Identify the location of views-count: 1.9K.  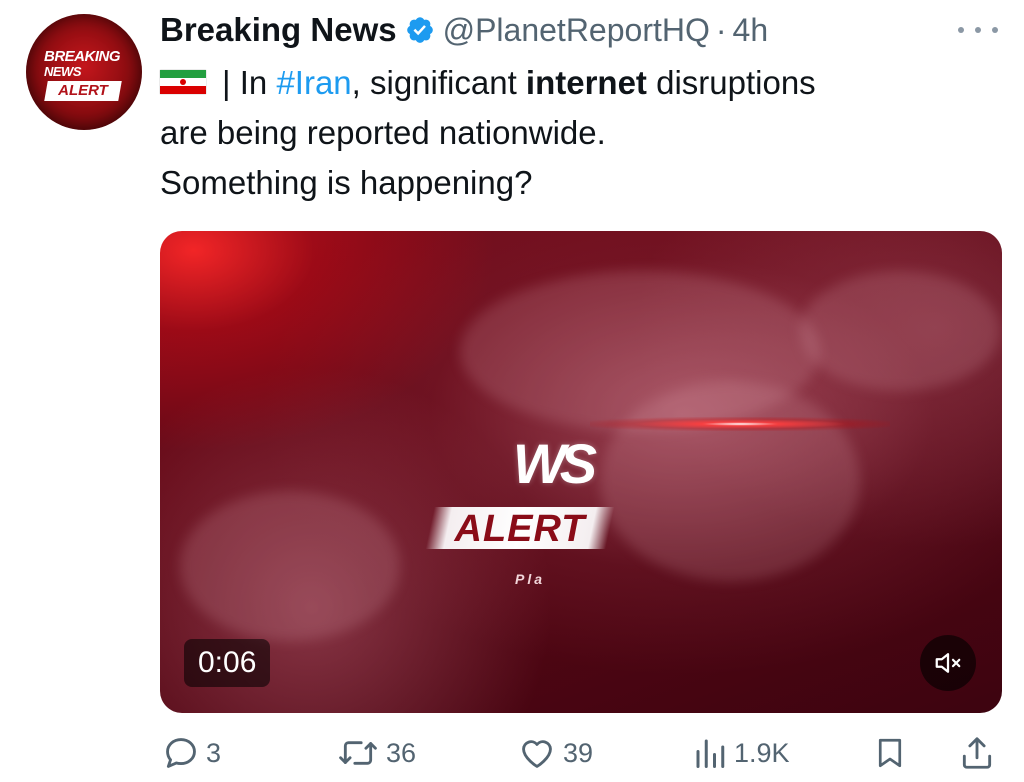
(762, 752).